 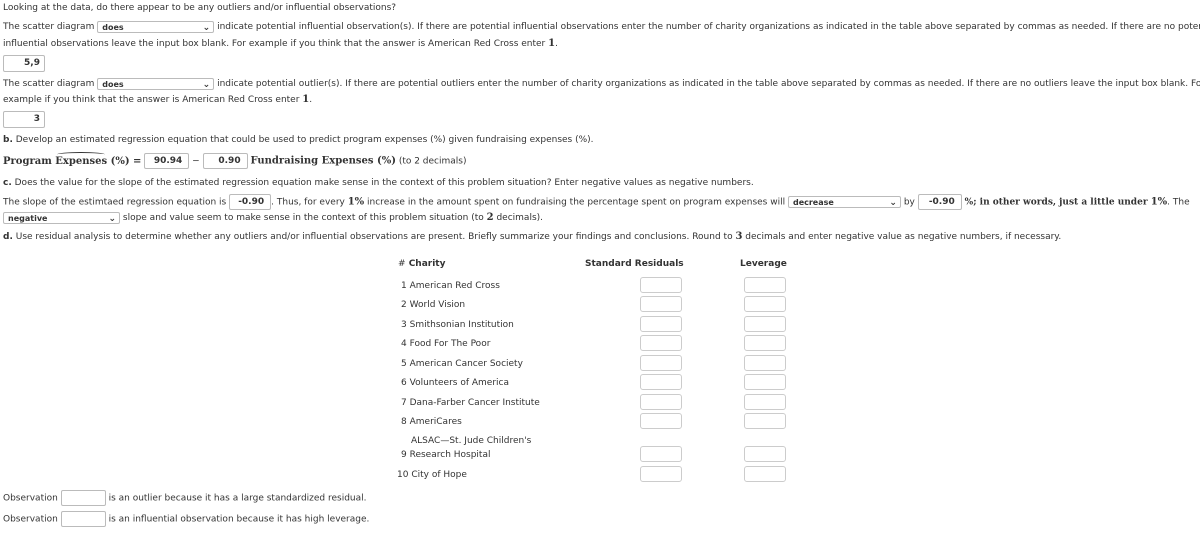 I want to click on outlier-observation-input, so click(x=83, y=498).